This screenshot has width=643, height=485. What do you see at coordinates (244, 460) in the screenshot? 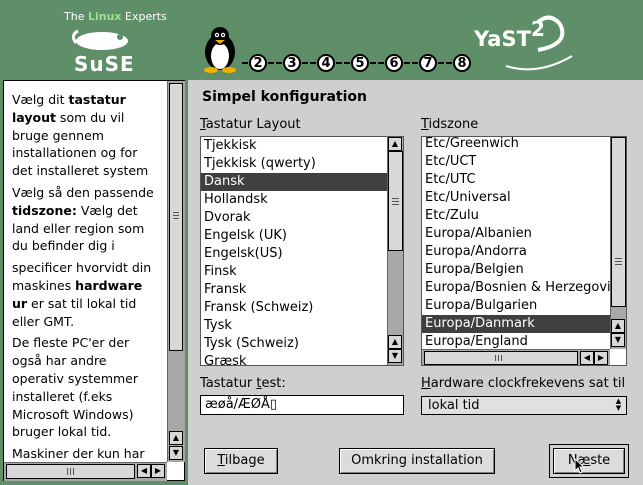
I see `back-button-label: ilbage` at bounding box center [244, 460].